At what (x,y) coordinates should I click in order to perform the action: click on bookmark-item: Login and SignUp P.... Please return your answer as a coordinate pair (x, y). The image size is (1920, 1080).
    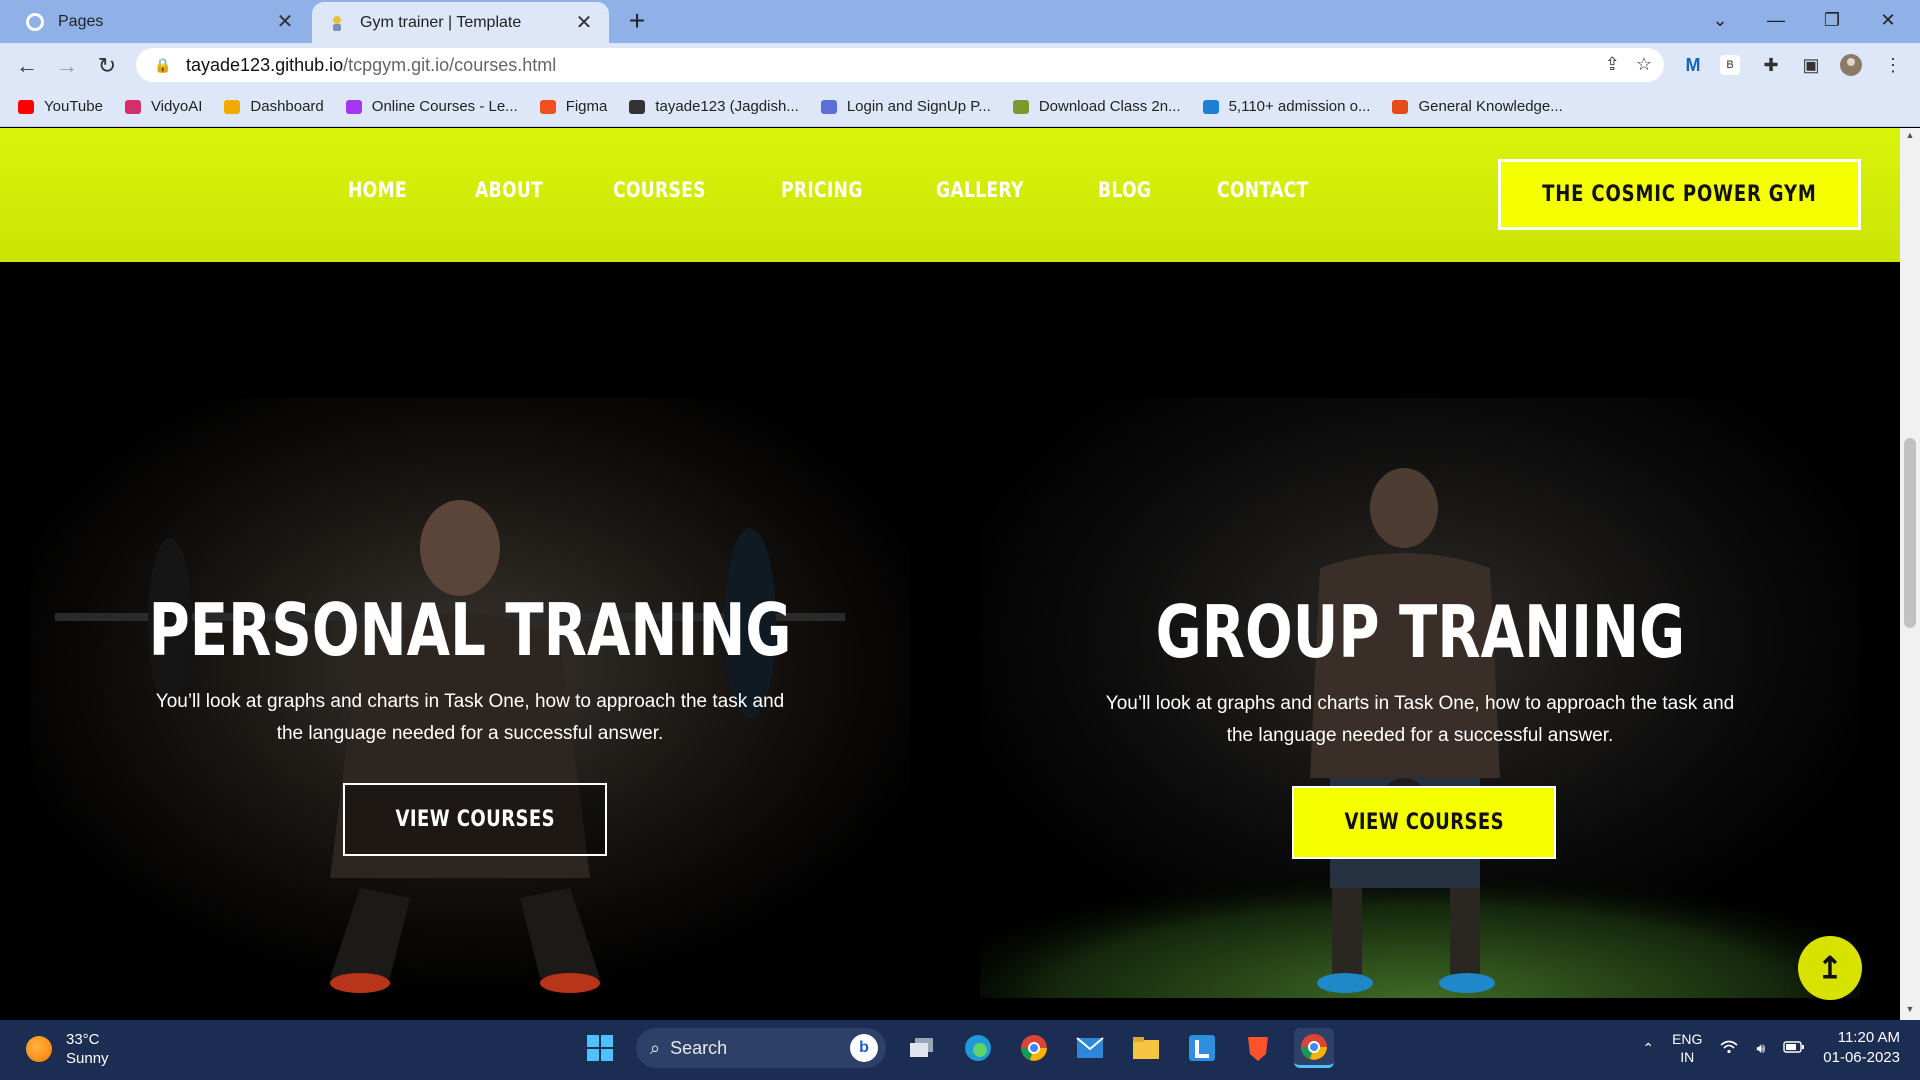
    Looking at the image, I should click on (905, 107).